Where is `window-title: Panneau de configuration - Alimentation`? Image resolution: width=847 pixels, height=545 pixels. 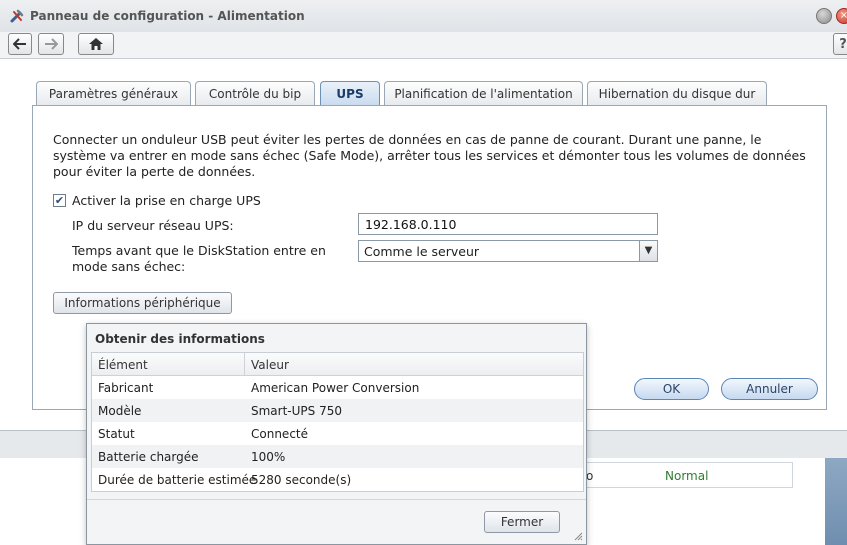 window-title: Panneau de configuration - Alimentation is located at coordinates (167, 16).